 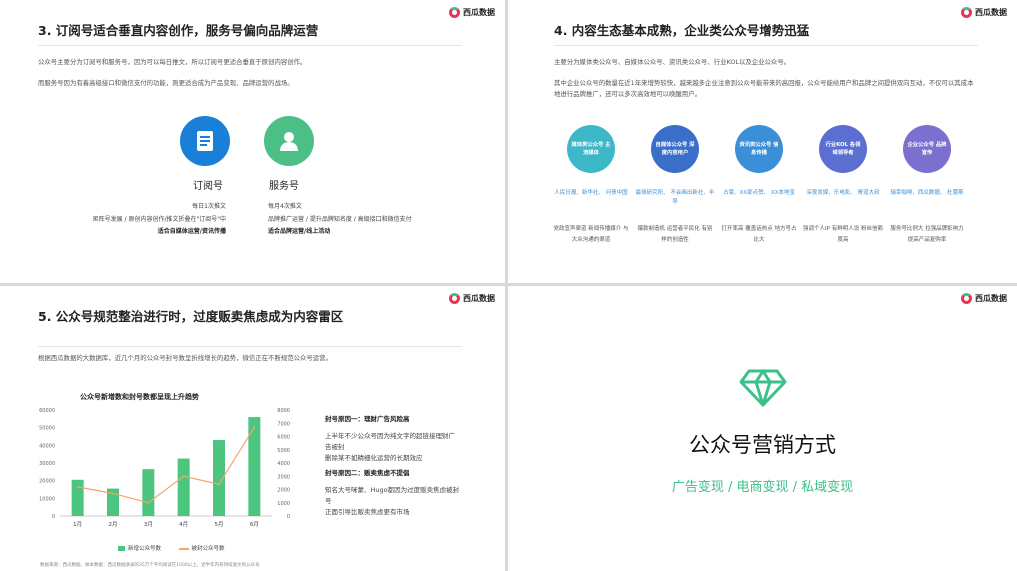 I want to click on x-tick-label: 4月, so click(x=183, y=524).